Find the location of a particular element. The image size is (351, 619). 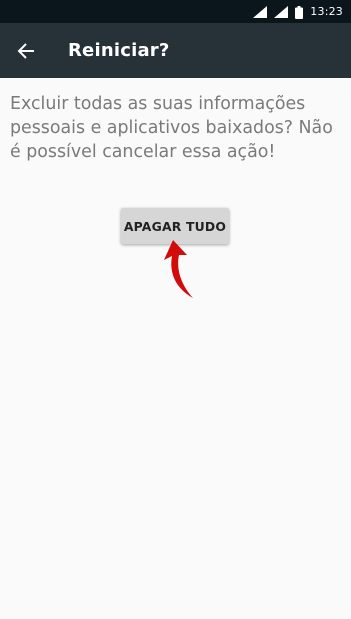

arrow-left-icon is located at coordinates (25, 50).